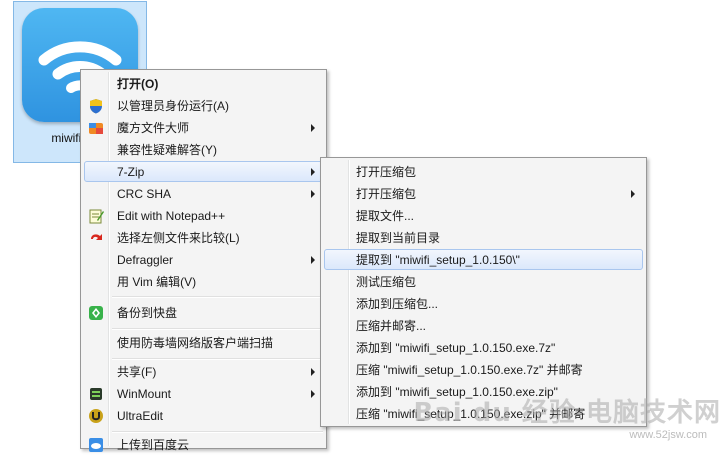  I want to click on kuaipan-icon, so click(96, 313).